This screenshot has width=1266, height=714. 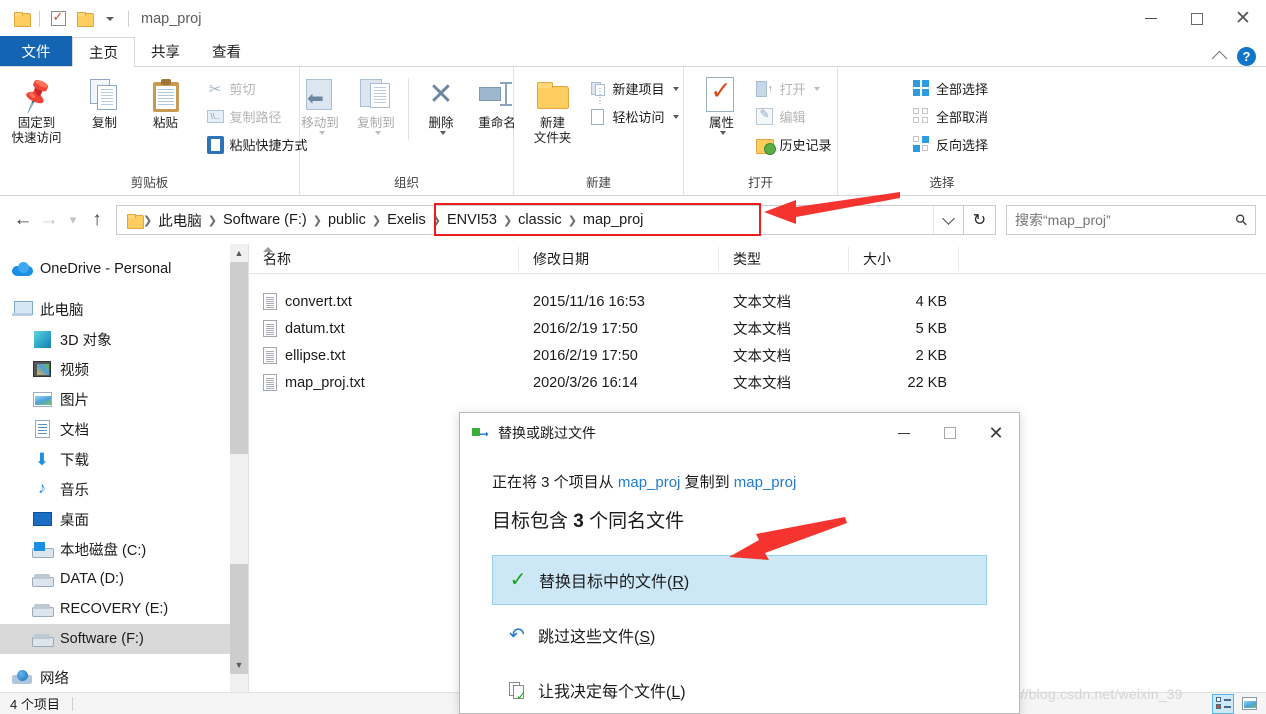 What do you see at coordinates (1151, 18) in the screenshot?
I see `minimize-button` at bounding box center [1151, 18].